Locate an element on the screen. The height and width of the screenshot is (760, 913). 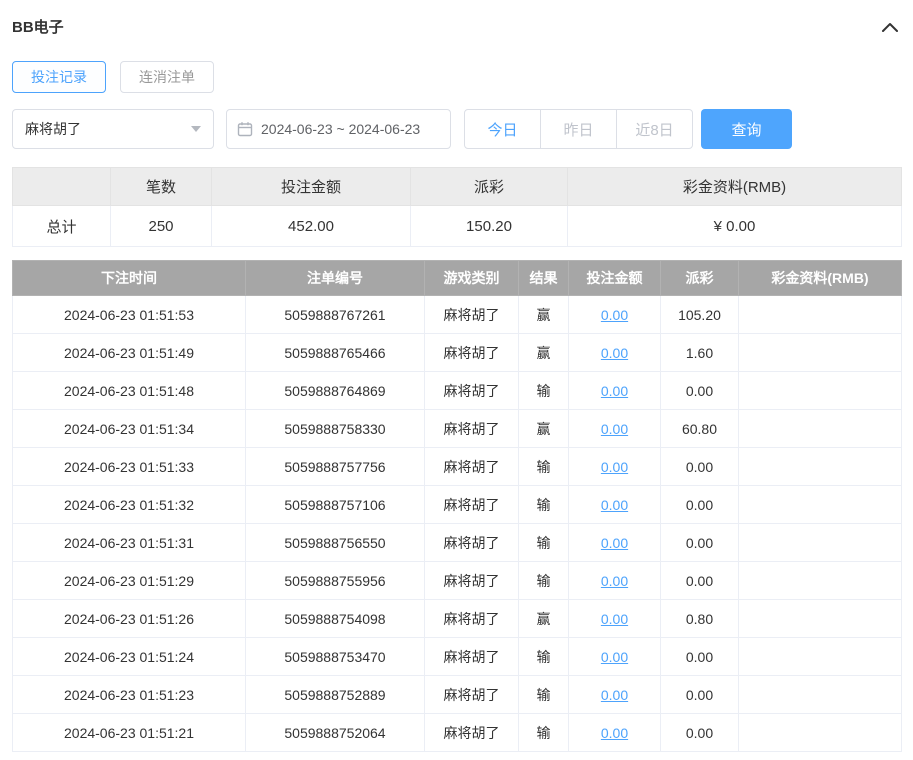
panel-header: BB电子 is located at coordinates (456, 18).